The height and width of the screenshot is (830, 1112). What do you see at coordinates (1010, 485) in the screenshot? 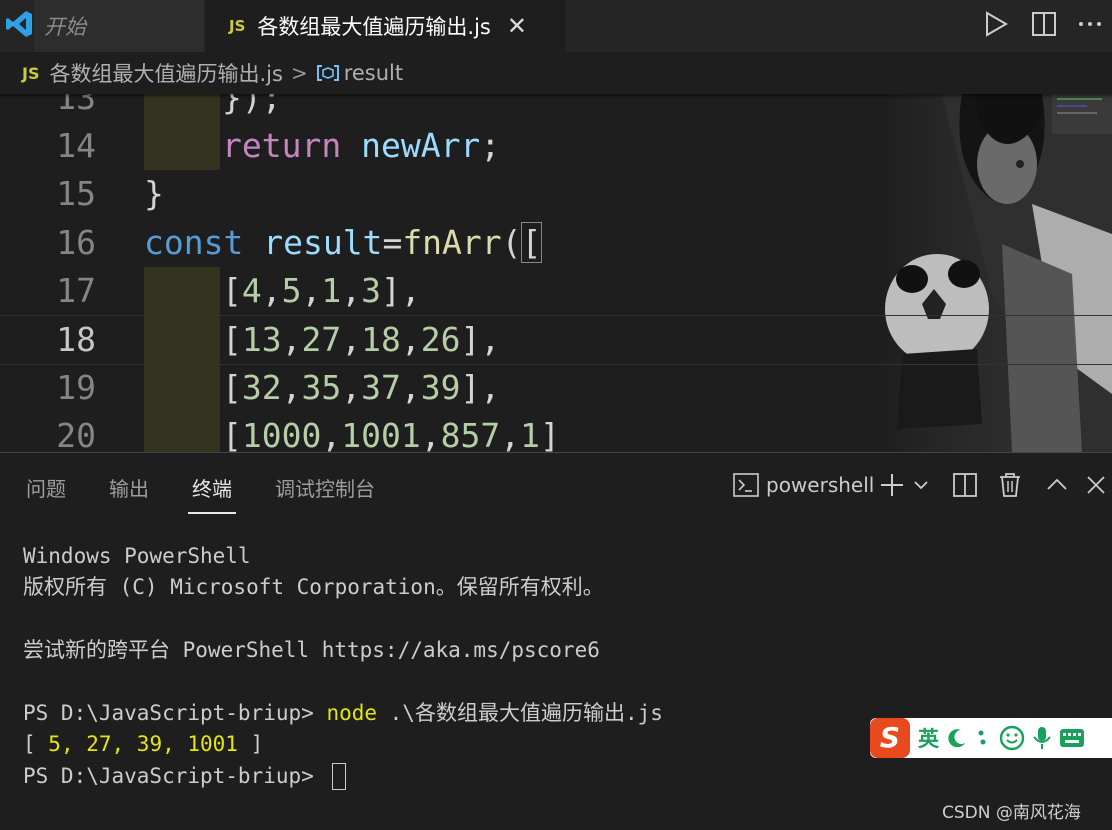
I see `trash-icon` at bounding box center [1010, 485].